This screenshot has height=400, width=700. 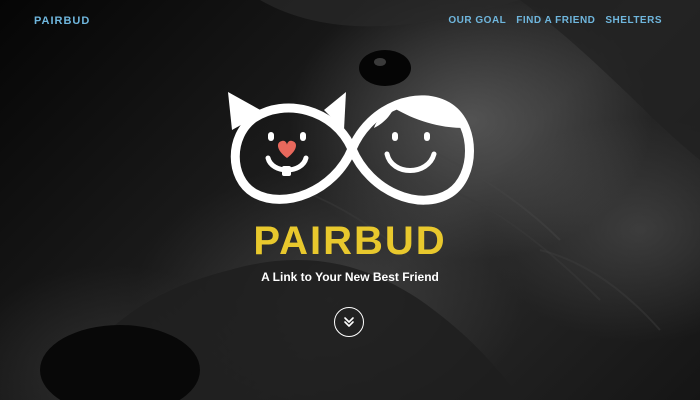 I want to click on nav-link-find-a-friend: FIND A FRIEND, so click(x=555, y=20).